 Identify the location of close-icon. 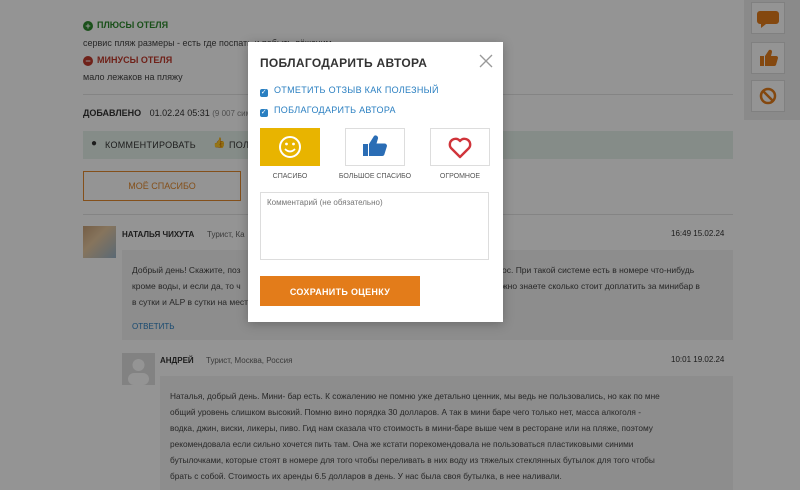
(486, 61).